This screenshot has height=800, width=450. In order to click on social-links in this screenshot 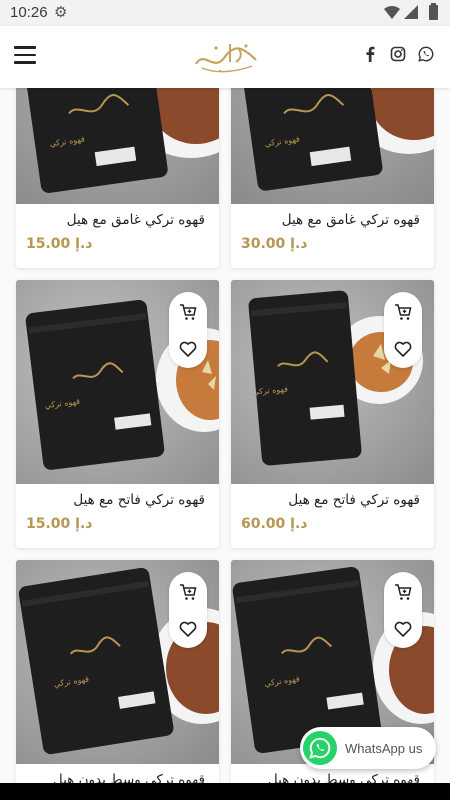, I will do `click(398, 54)`.